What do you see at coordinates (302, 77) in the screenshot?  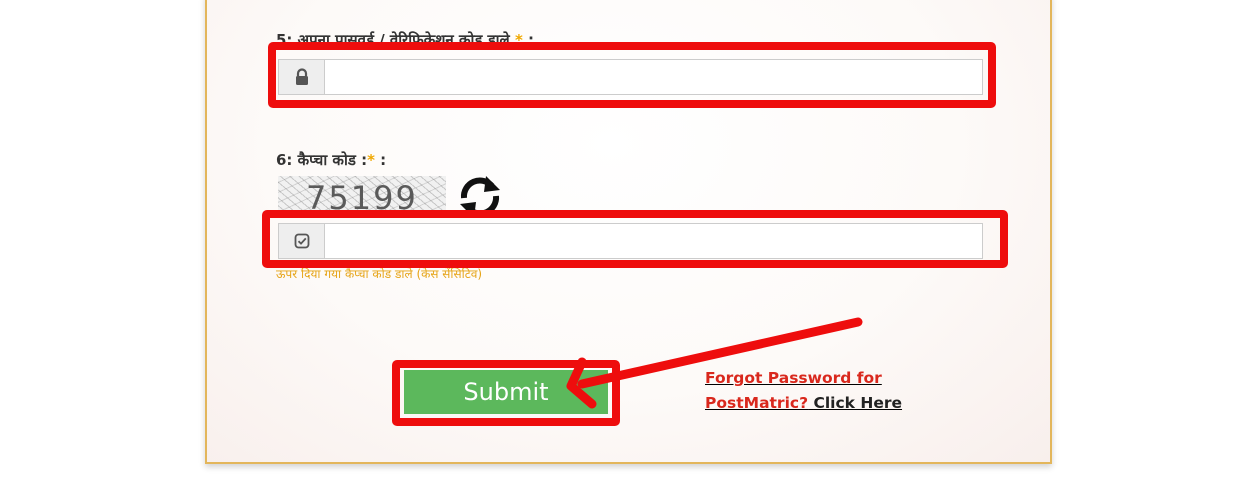 I see `lock-icon` at bounding box center [302, 77].